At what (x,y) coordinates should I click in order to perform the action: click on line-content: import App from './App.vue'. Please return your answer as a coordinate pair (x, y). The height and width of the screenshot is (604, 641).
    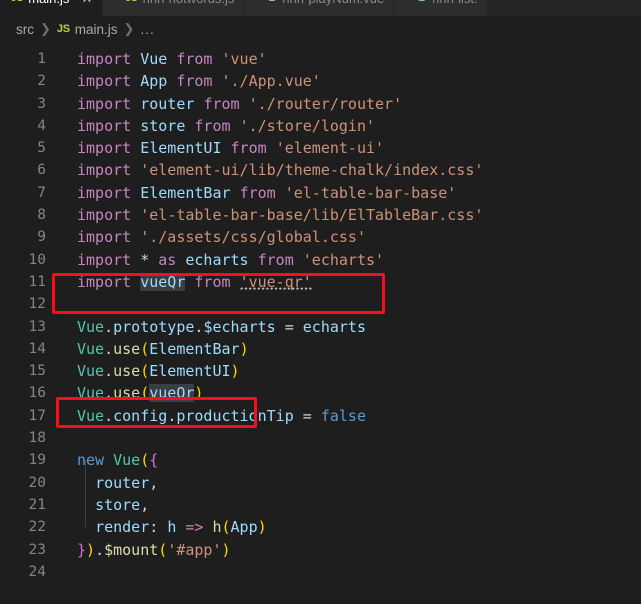
    Looking at the image, I should click on (199, 81).